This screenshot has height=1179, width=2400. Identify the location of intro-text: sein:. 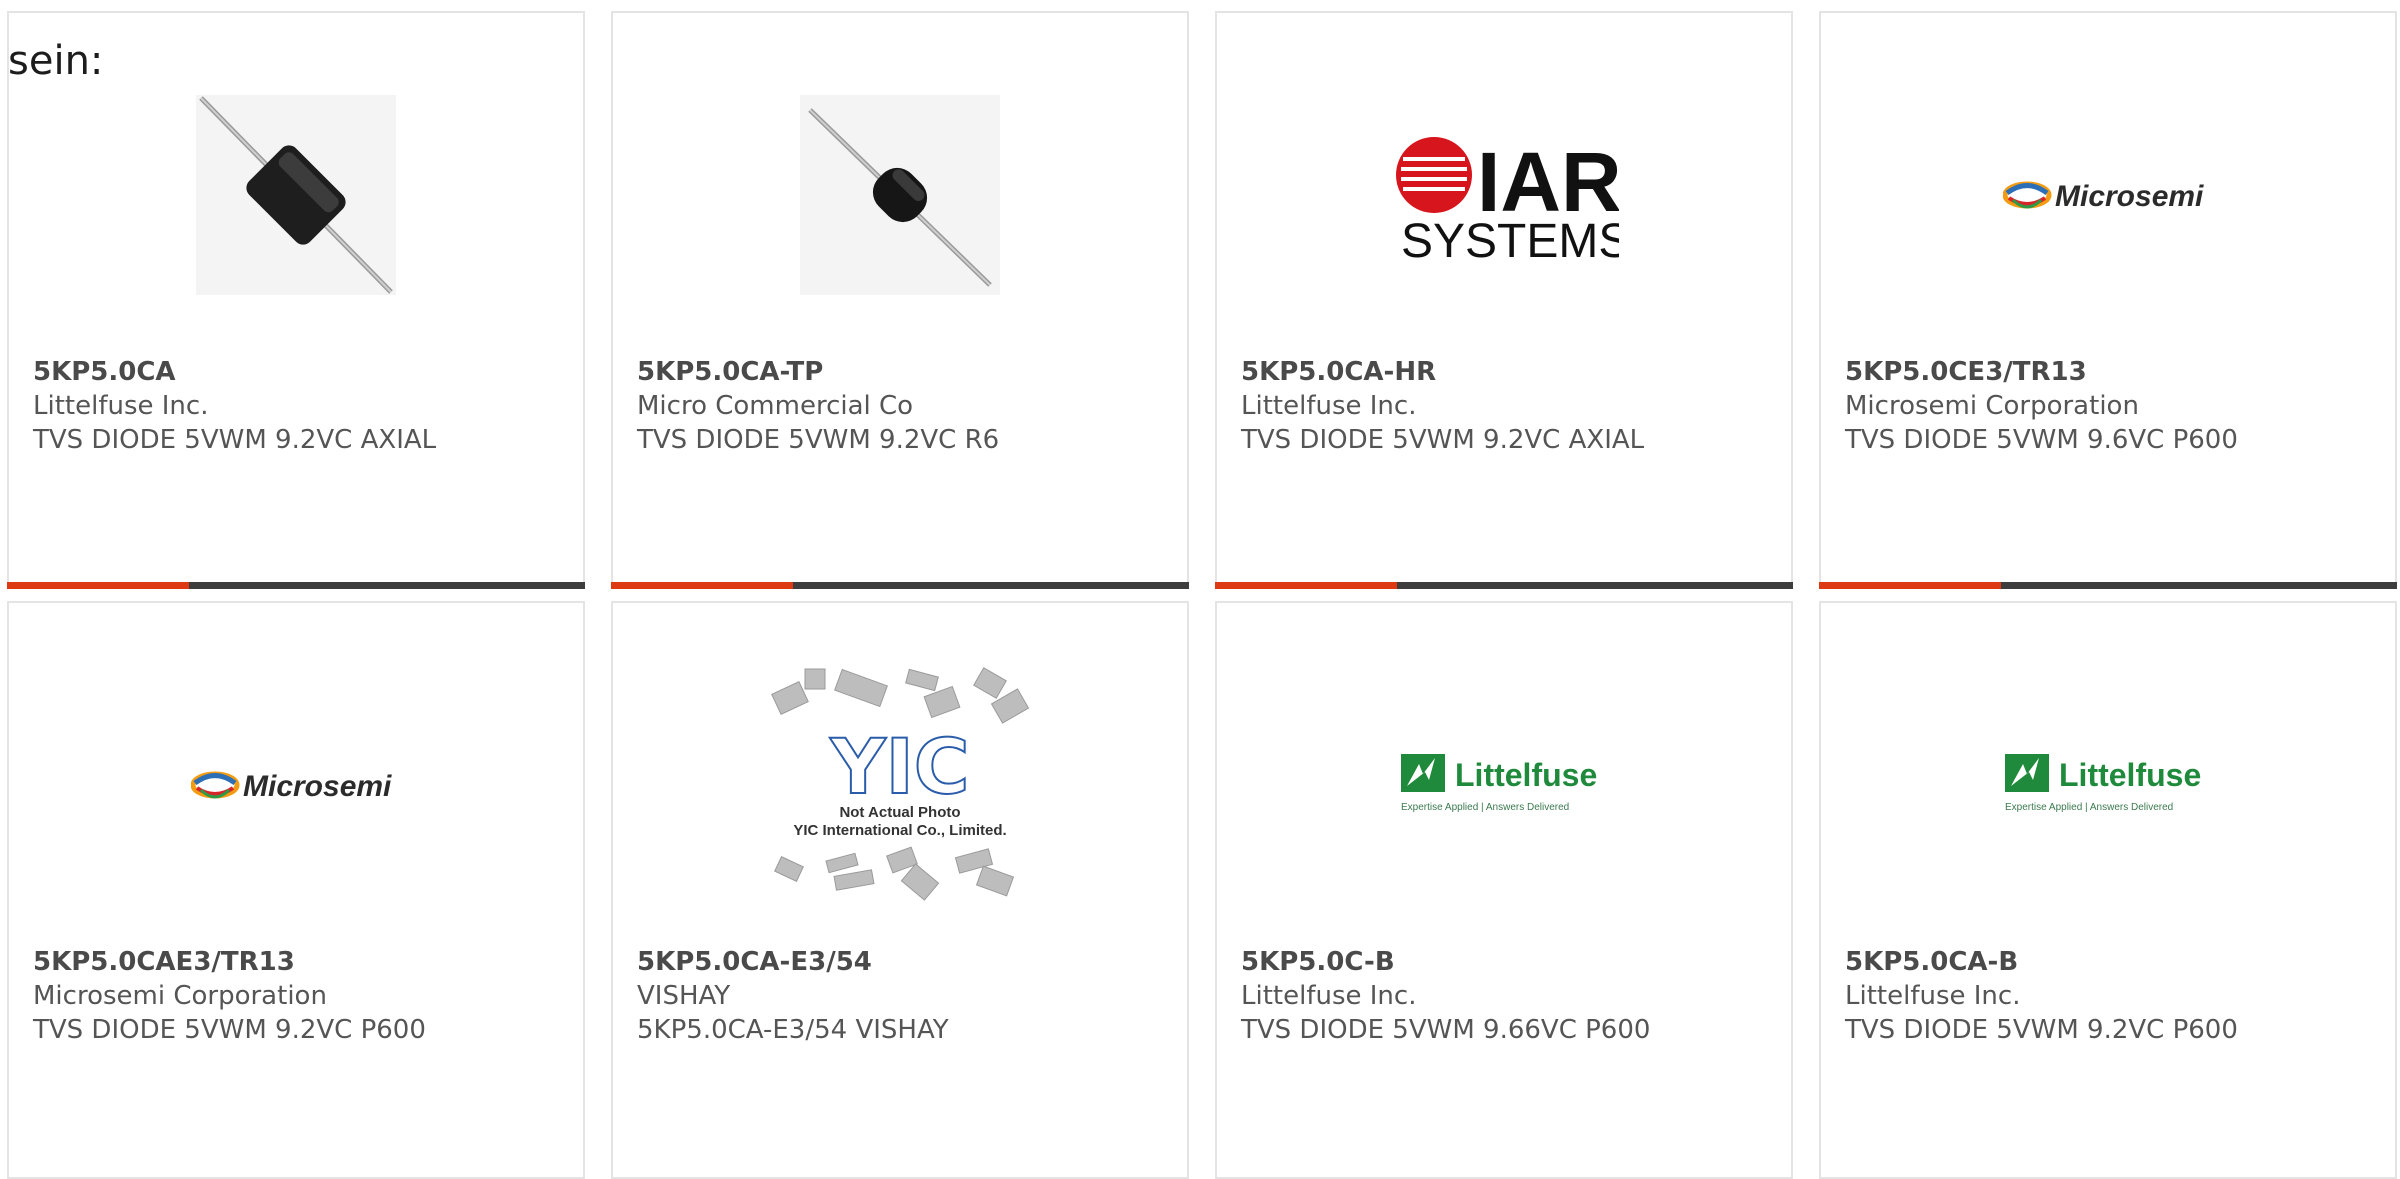
(56, 61).